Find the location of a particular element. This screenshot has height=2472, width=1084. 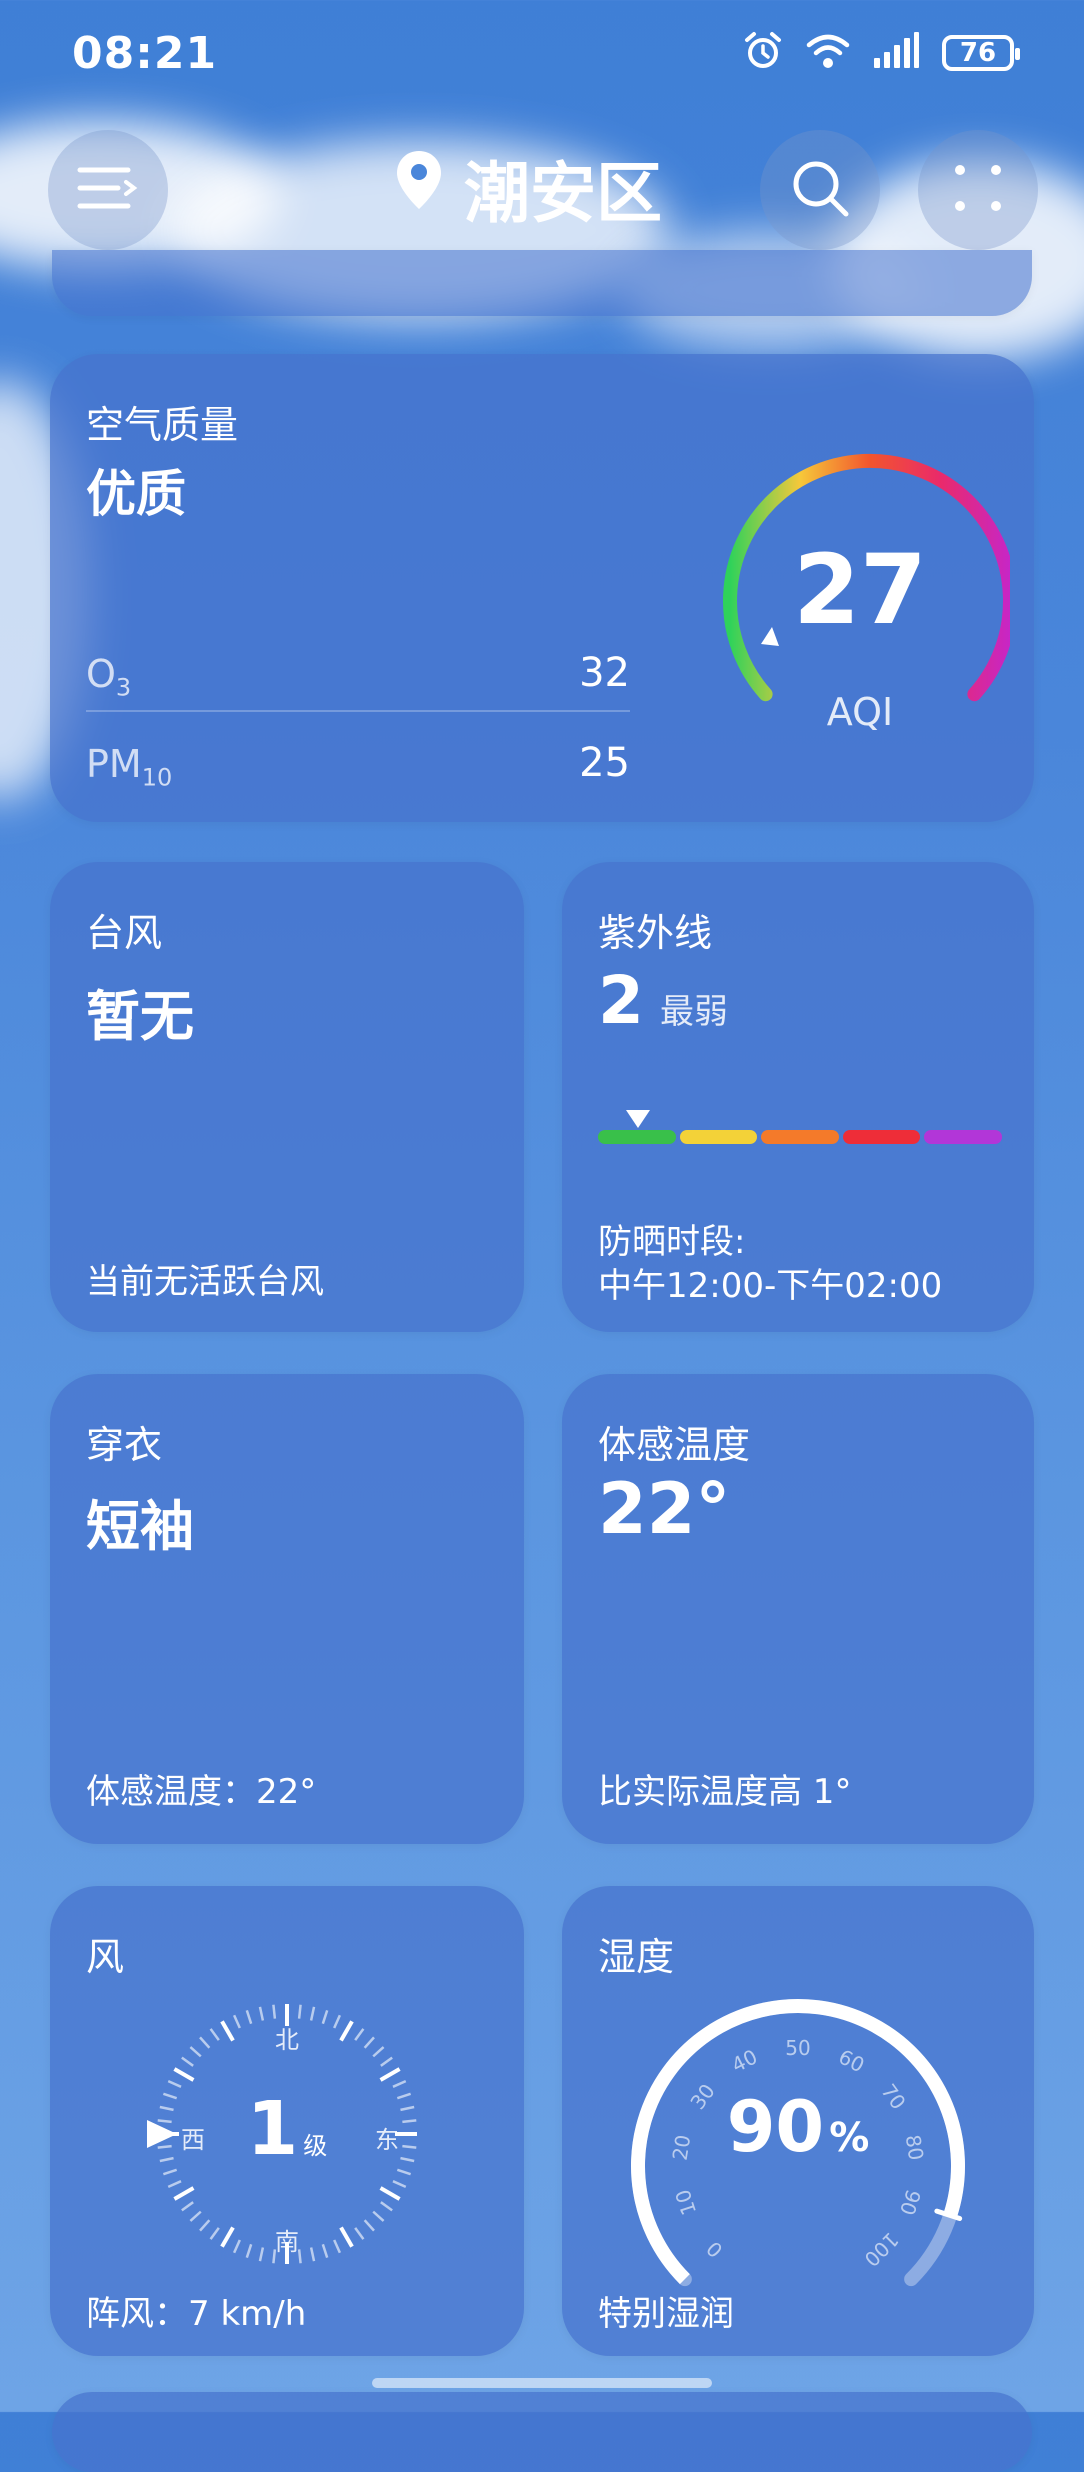

pollutant-name: PM10 is located at coordinates (129, 767).